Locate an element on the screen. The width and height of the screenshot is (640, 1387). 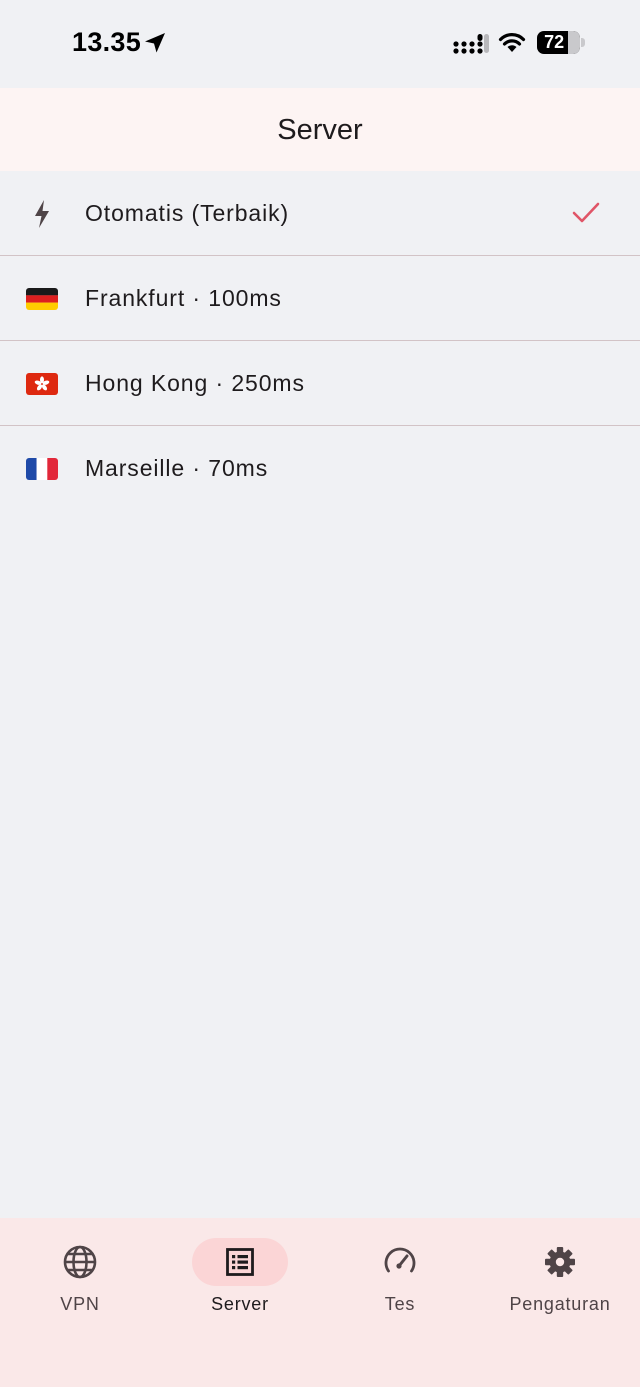
server-item-frankfurt: Frankfurt · 100ms is located at coordinates (320, 298).